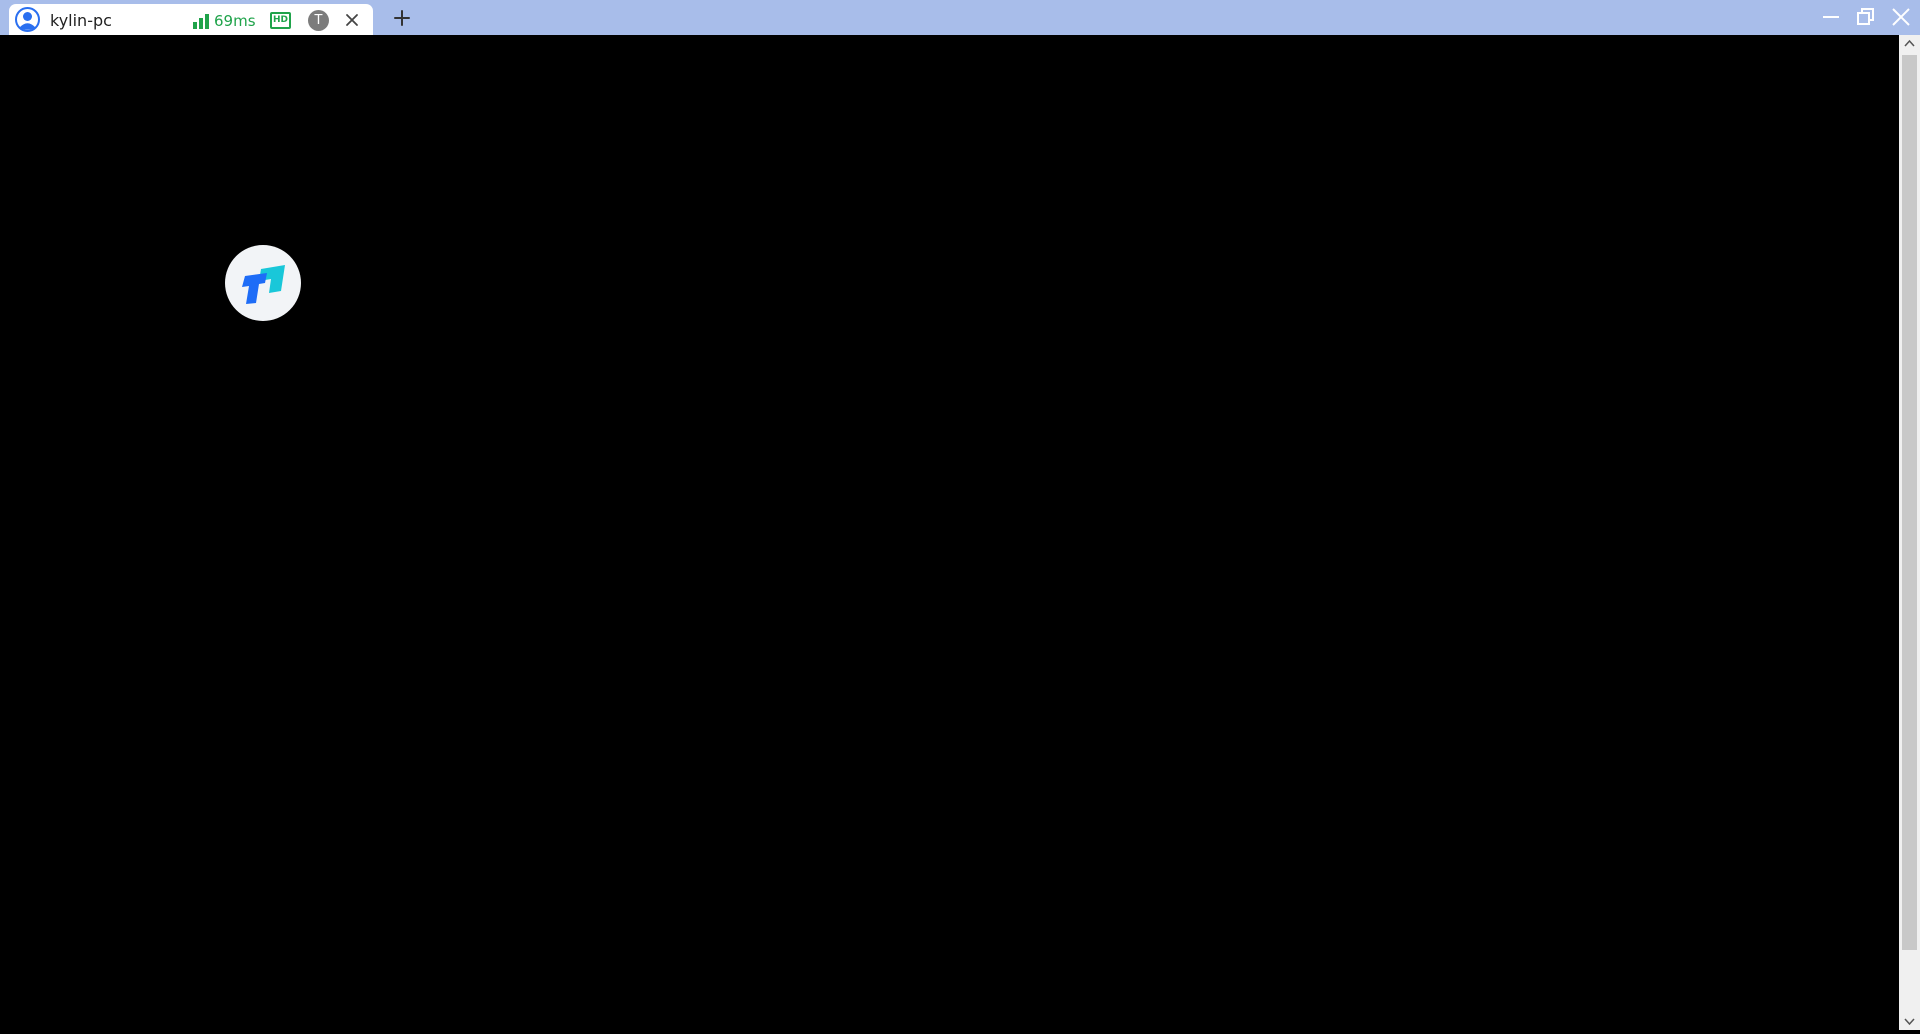 The height and width of the screenshot is (1034, 1920). Describe the element at coordinates (81, 20) in the screenshot. I see `tab-title: kylin-pc` at that location.